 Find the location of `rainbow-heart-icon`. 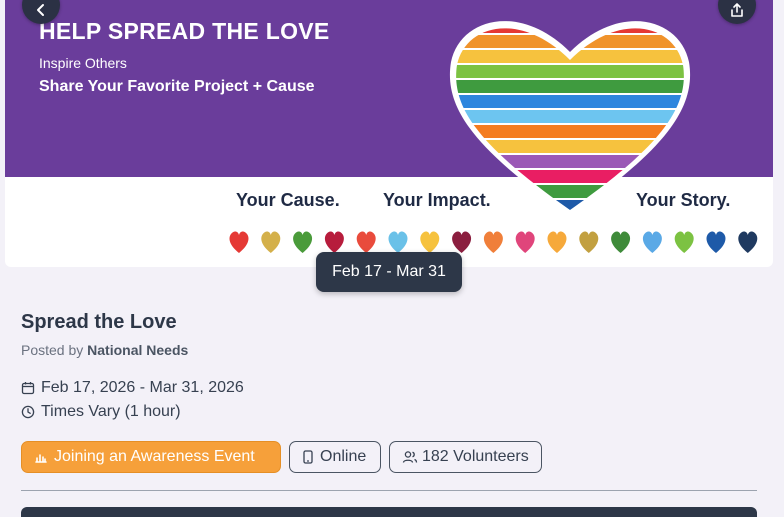

rainbow-heart-icon is located at coordinates (570, 118).